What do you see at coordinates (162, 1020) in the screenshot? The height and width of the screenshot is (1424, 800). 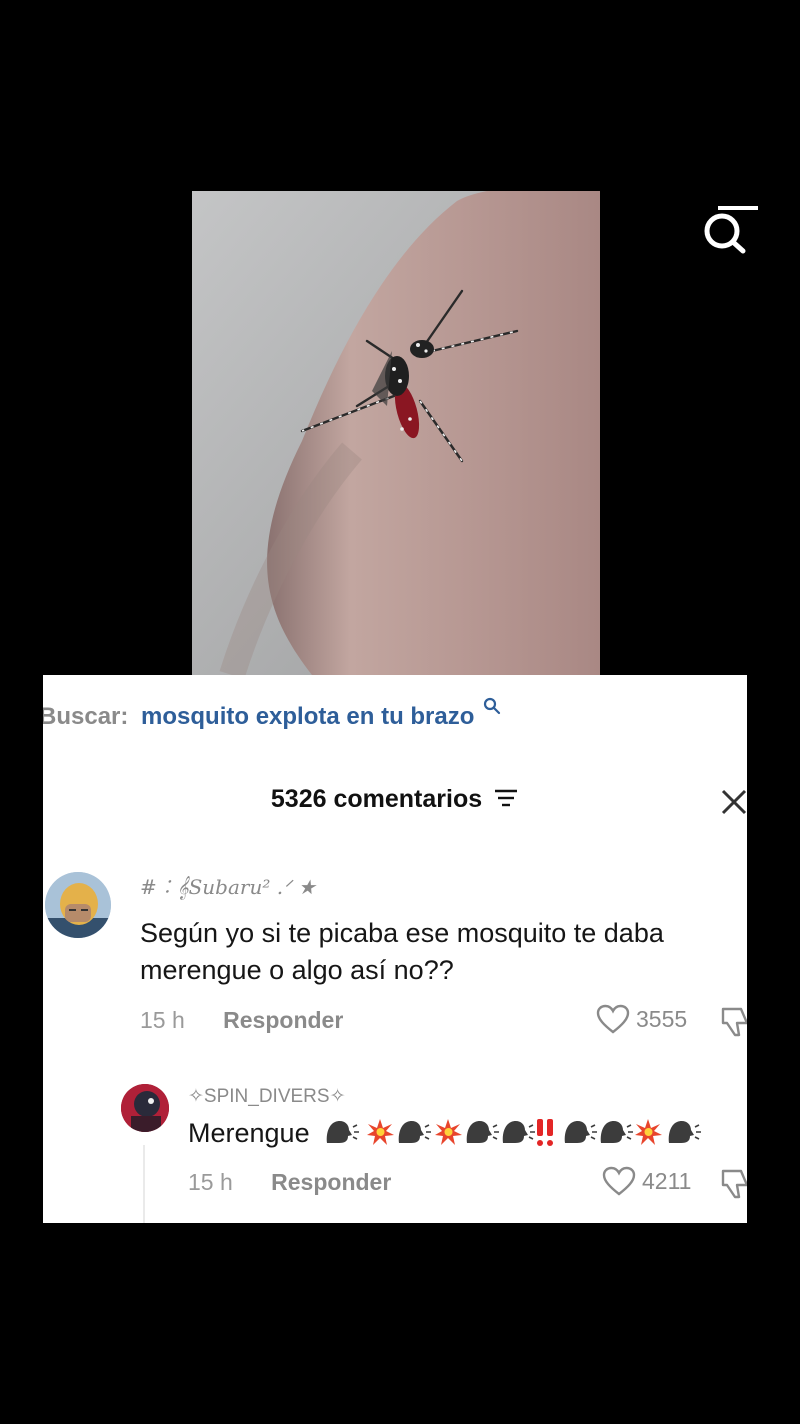 I see `comment-time: 15 h` at bounding box center [162, 1020].